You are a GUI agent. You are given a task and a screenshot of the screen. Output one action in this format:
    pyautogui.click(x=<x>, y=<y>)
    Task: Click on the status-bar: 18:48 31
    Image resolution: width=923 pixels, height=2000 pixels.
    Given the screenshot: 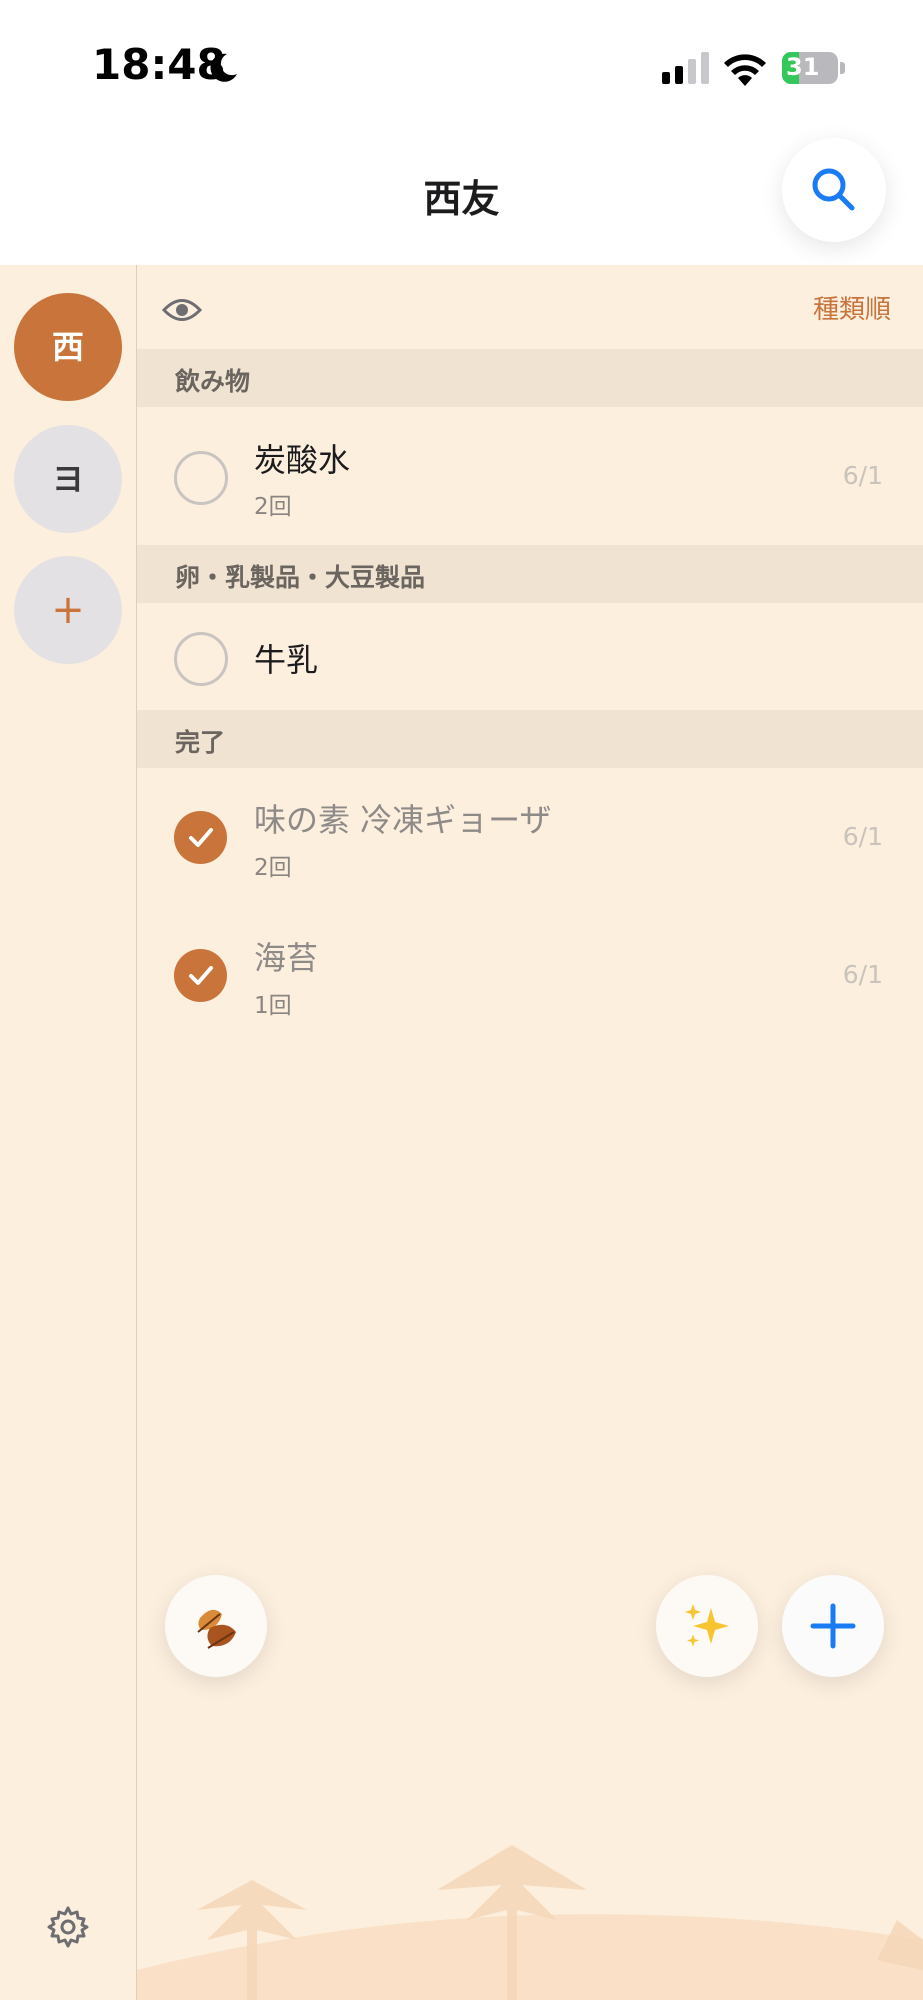 What is the action you would take?
    pyautogui.click(x=461, y=65)
    